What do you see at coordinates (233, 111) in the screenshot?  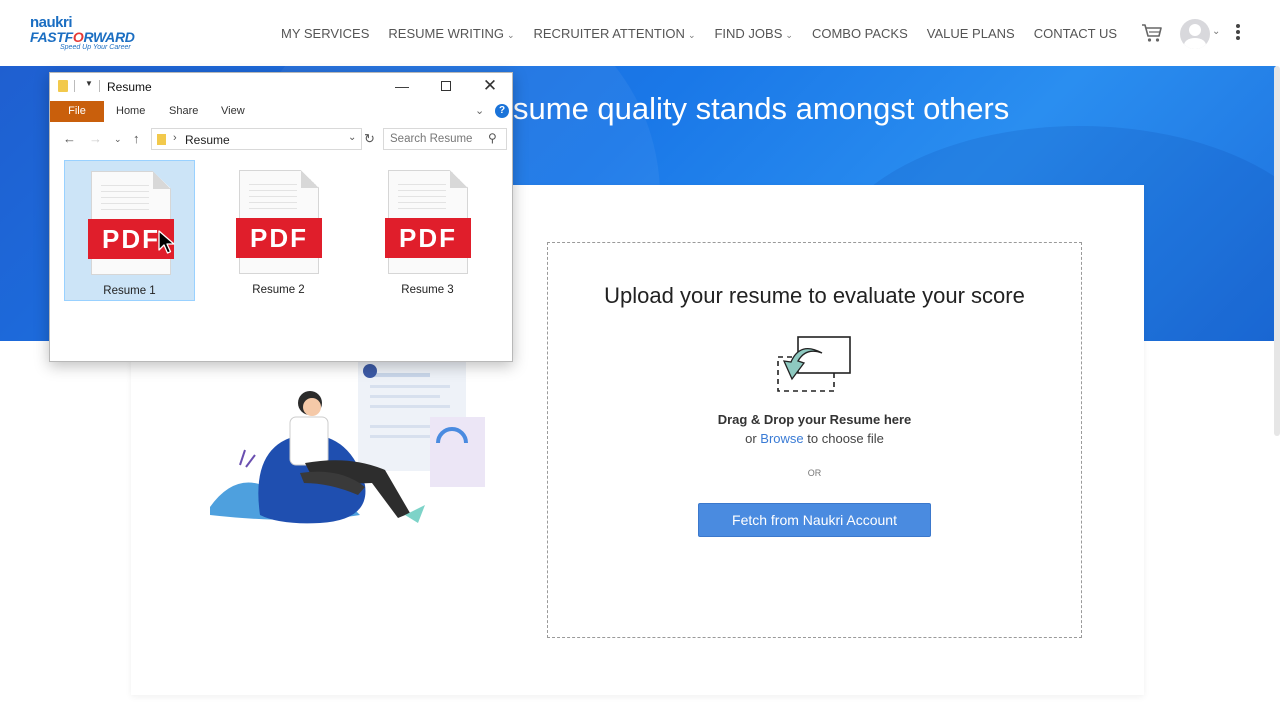 I see `tab-view: View` at bounding box center [233, 111].